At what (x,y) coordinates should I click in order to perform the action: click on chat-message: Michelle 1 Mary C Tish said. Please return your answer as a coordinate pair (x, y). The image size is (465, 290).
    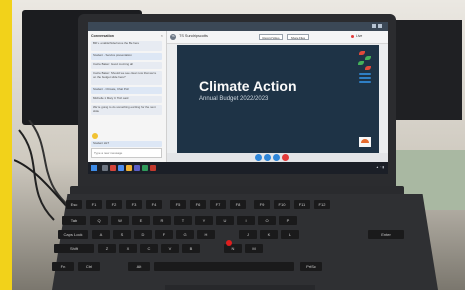
    Looking at the image, I should click on (126, 99).